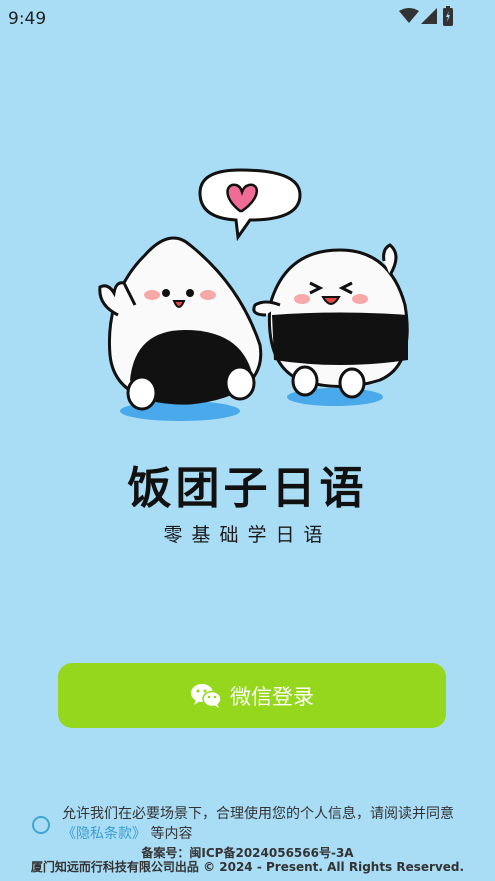 The height and width of the screenshot is (881, 495). I want to click on agreement-text-after: 等内容, so click(171, 834).